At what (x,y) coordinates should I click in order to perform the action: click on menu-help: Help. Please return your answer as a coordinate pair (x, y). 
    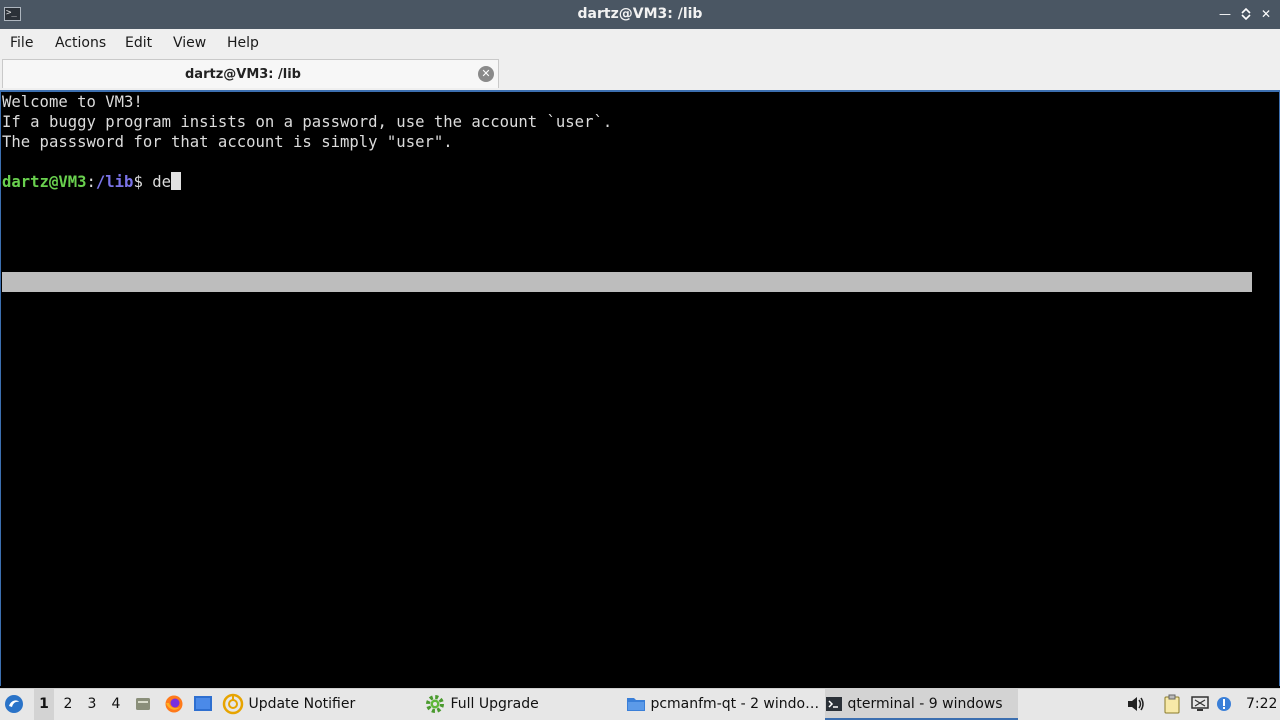
    Looking at the image, I should click on (243, 43).